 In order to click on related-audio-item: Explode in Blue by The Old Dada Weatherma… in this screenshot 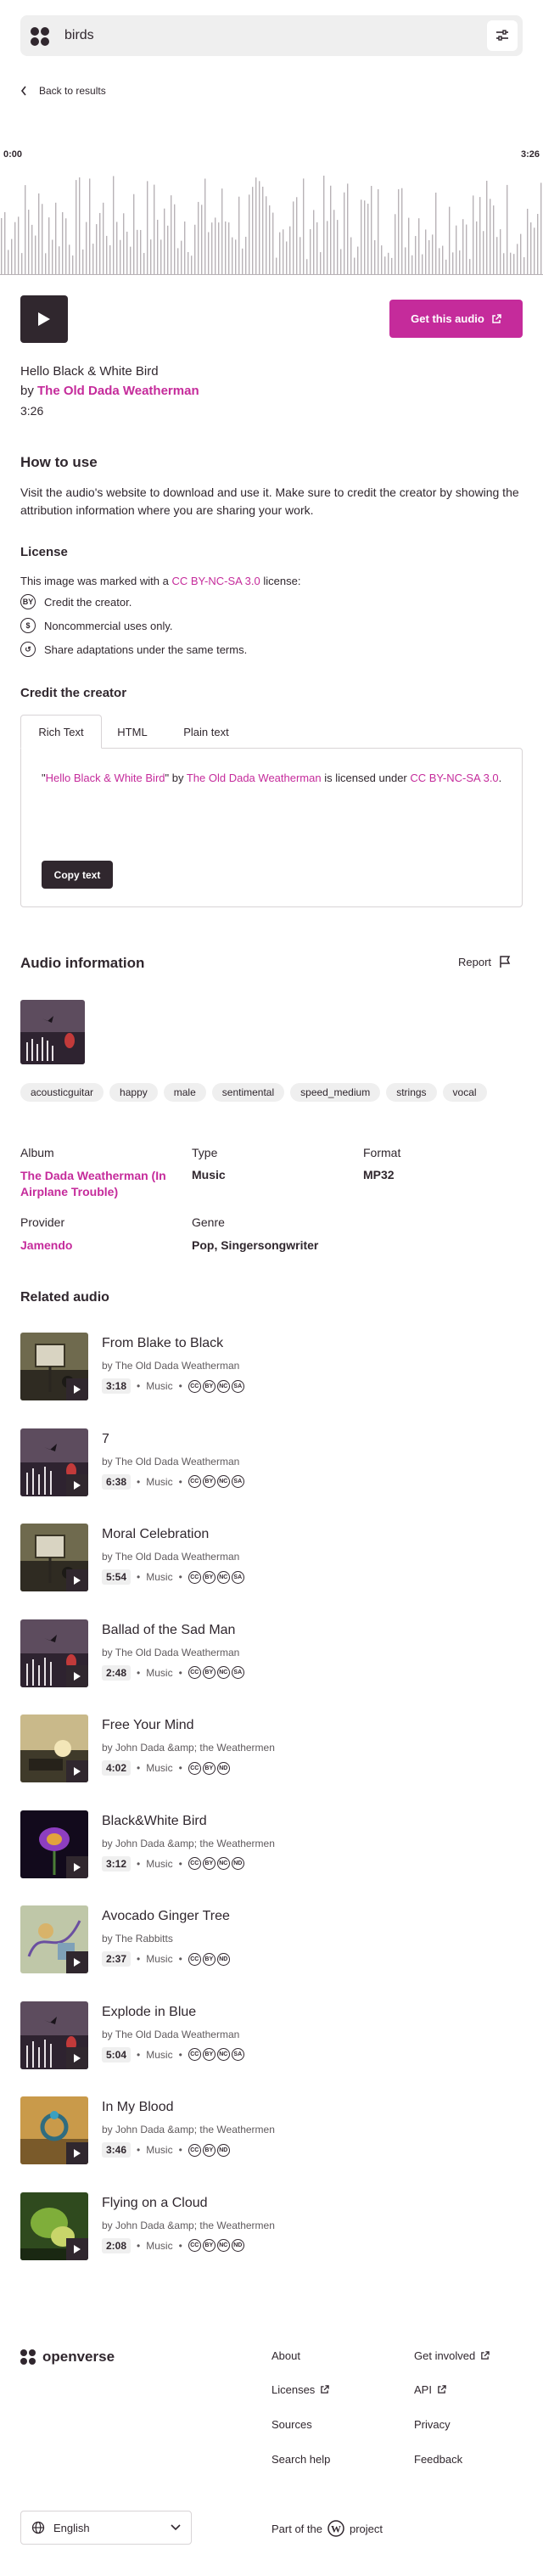, I will do `click(271, 2036)`.